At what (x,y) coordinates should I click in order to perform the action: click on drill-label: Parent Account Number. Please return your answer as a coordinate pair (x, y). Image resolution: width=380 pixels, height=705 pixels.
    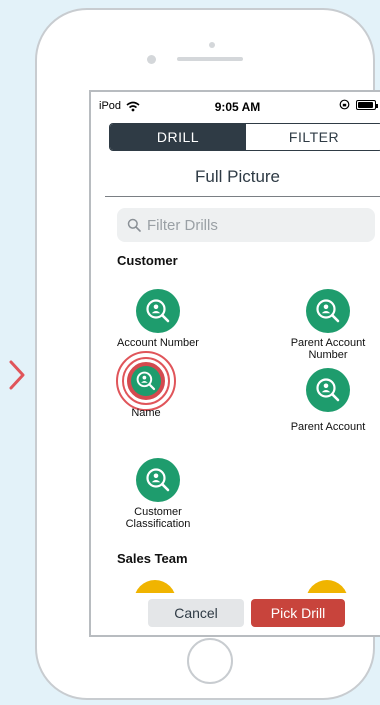
    Looking at the image, I should click on (328, 349).